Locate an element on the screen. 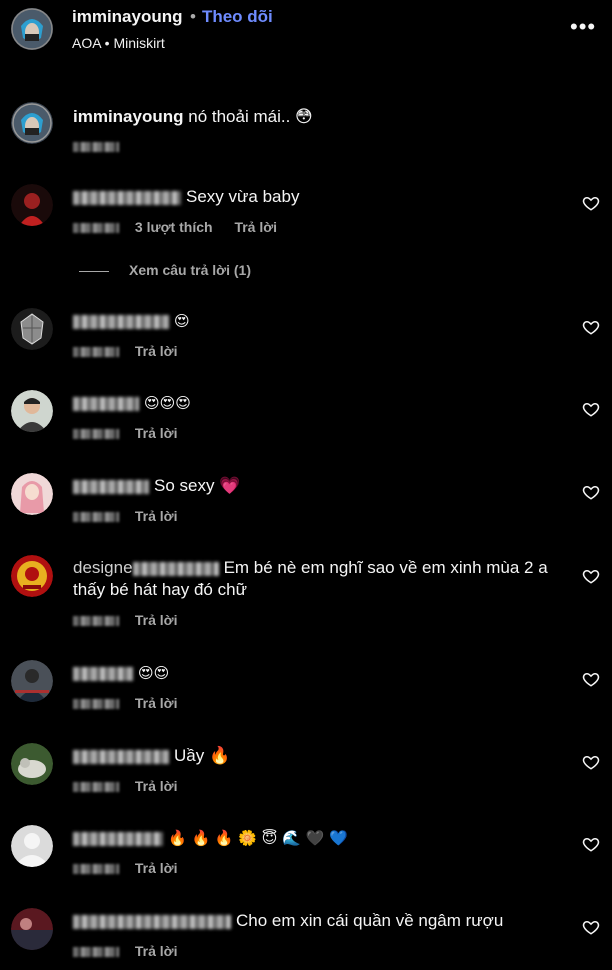 Image resolution: width=612 pixels, height=970 pixels. comment-body: 😍 is located at coordinates (182, 321).